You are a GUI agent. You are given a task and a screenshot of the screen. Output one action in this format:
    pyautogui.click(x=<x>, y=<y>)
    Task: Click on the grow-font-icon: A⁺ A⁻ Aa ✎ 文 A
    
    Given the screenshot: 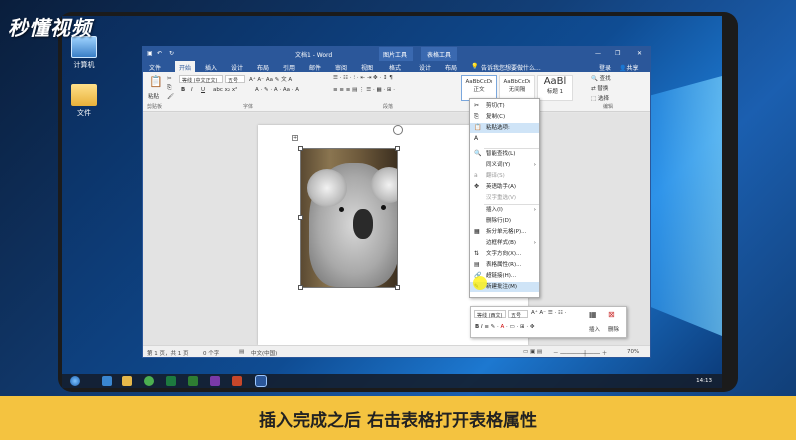 What is the action you would take?
    pyautogui.click(x=270, y=79)
    